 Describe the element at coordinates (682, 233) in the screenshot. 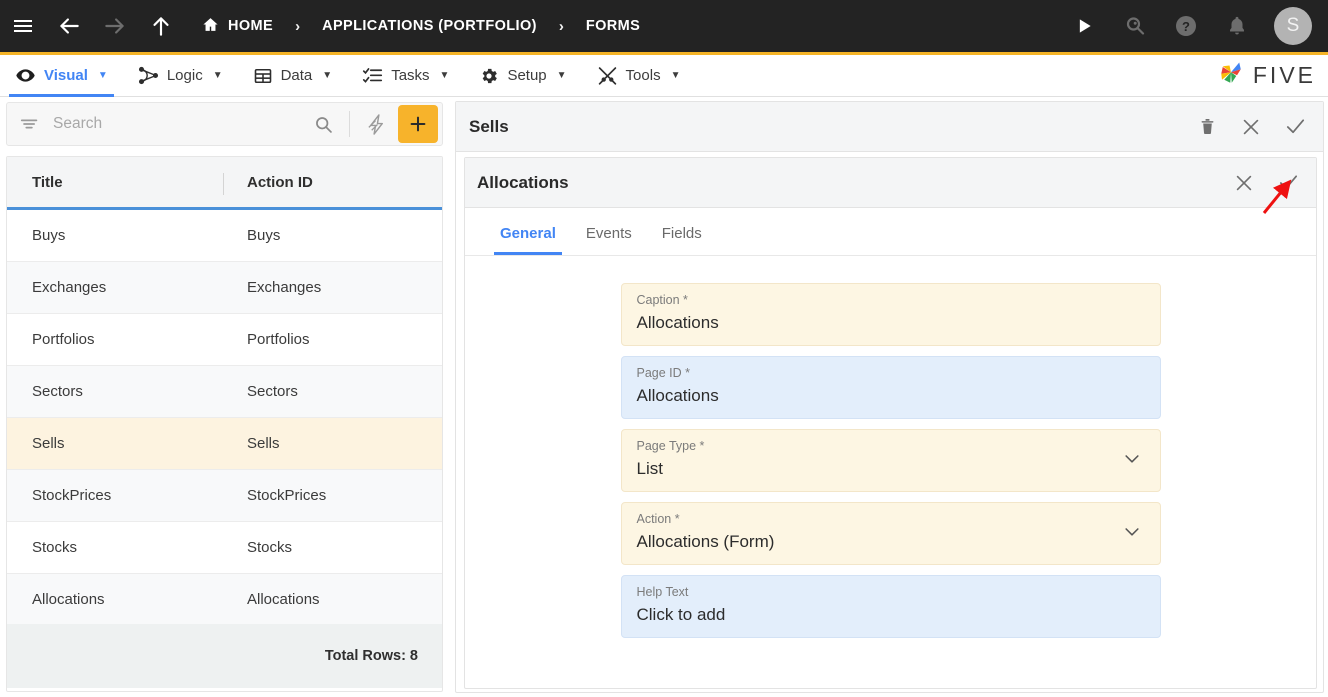

I see `tab-fields: Fields` at that location.